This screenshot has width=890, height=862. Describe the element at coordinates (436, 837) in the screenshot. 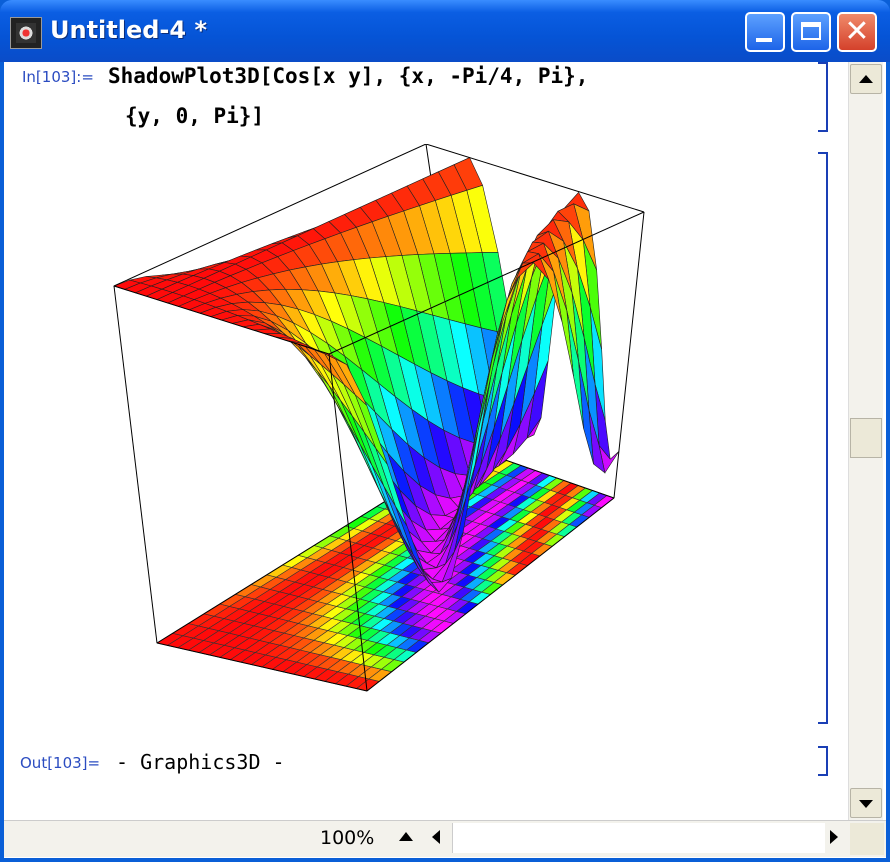

I see `scroll-left-icon` at that location.